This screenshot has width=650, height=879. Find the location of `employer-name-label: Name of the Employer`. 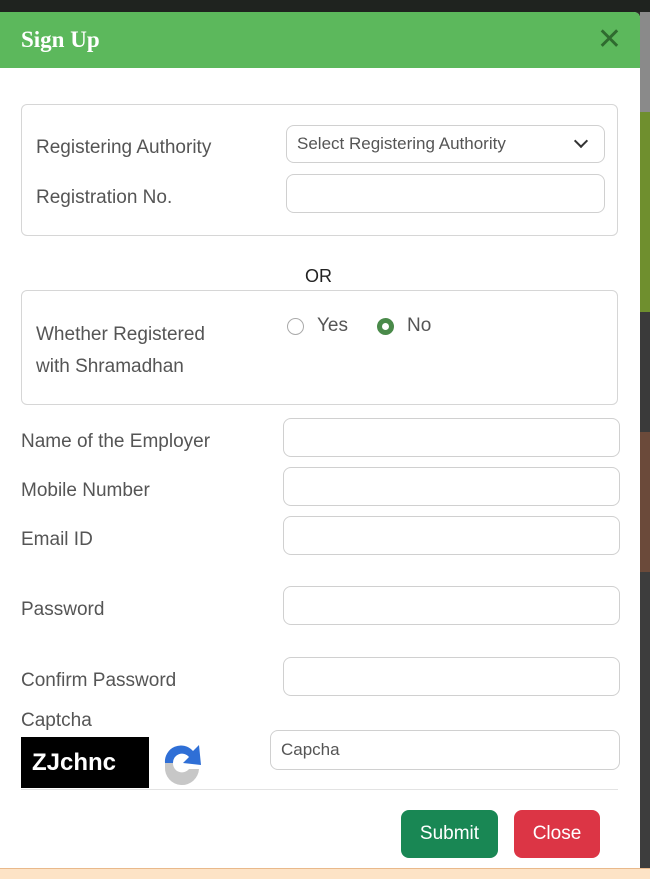

employer-name-label: Name of the Employer is located at coordinates (116, 441).